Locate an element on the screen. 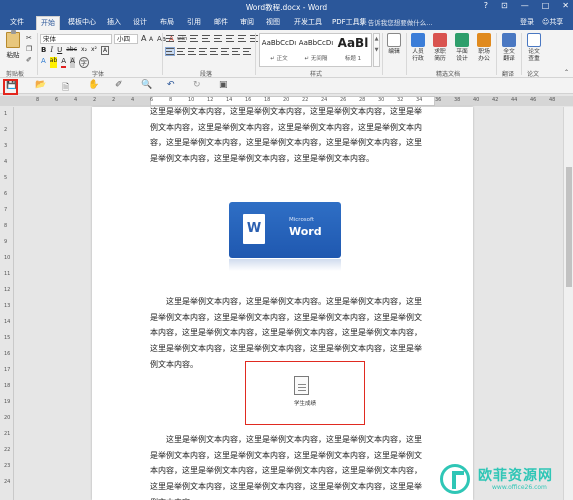  screen-icon: ▣ is located at coordinates (223, 85).